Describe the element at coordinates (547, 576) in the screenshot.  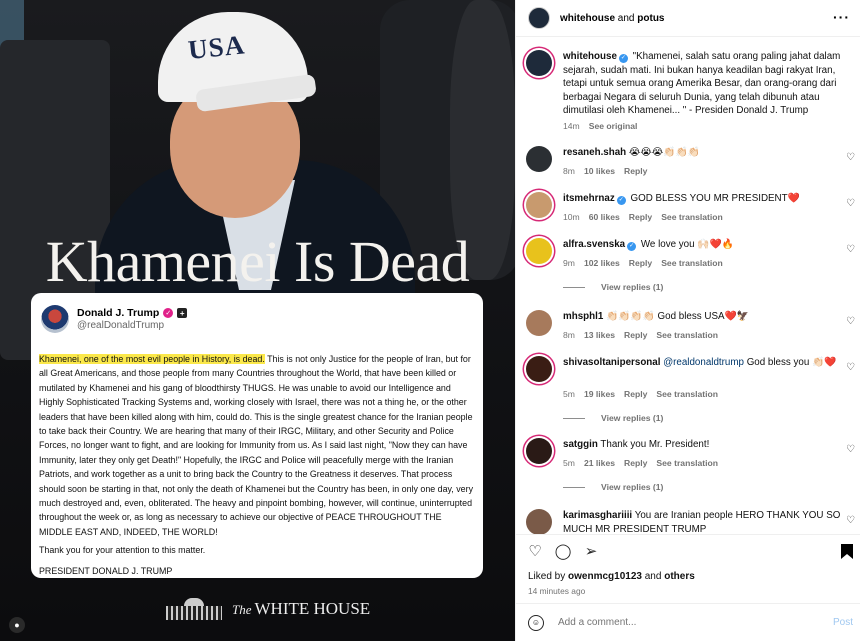
I see `liked-by-prefix: Liked by` at that location.